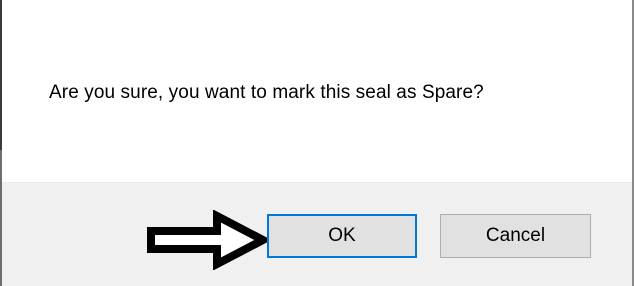 Image resolution: width=634 pixels, height=286 pixels. What do you see at coordinates (208, 240) in the screenshot?
I see `arrow-right-outline-icon` at bounding box center [208, 240].